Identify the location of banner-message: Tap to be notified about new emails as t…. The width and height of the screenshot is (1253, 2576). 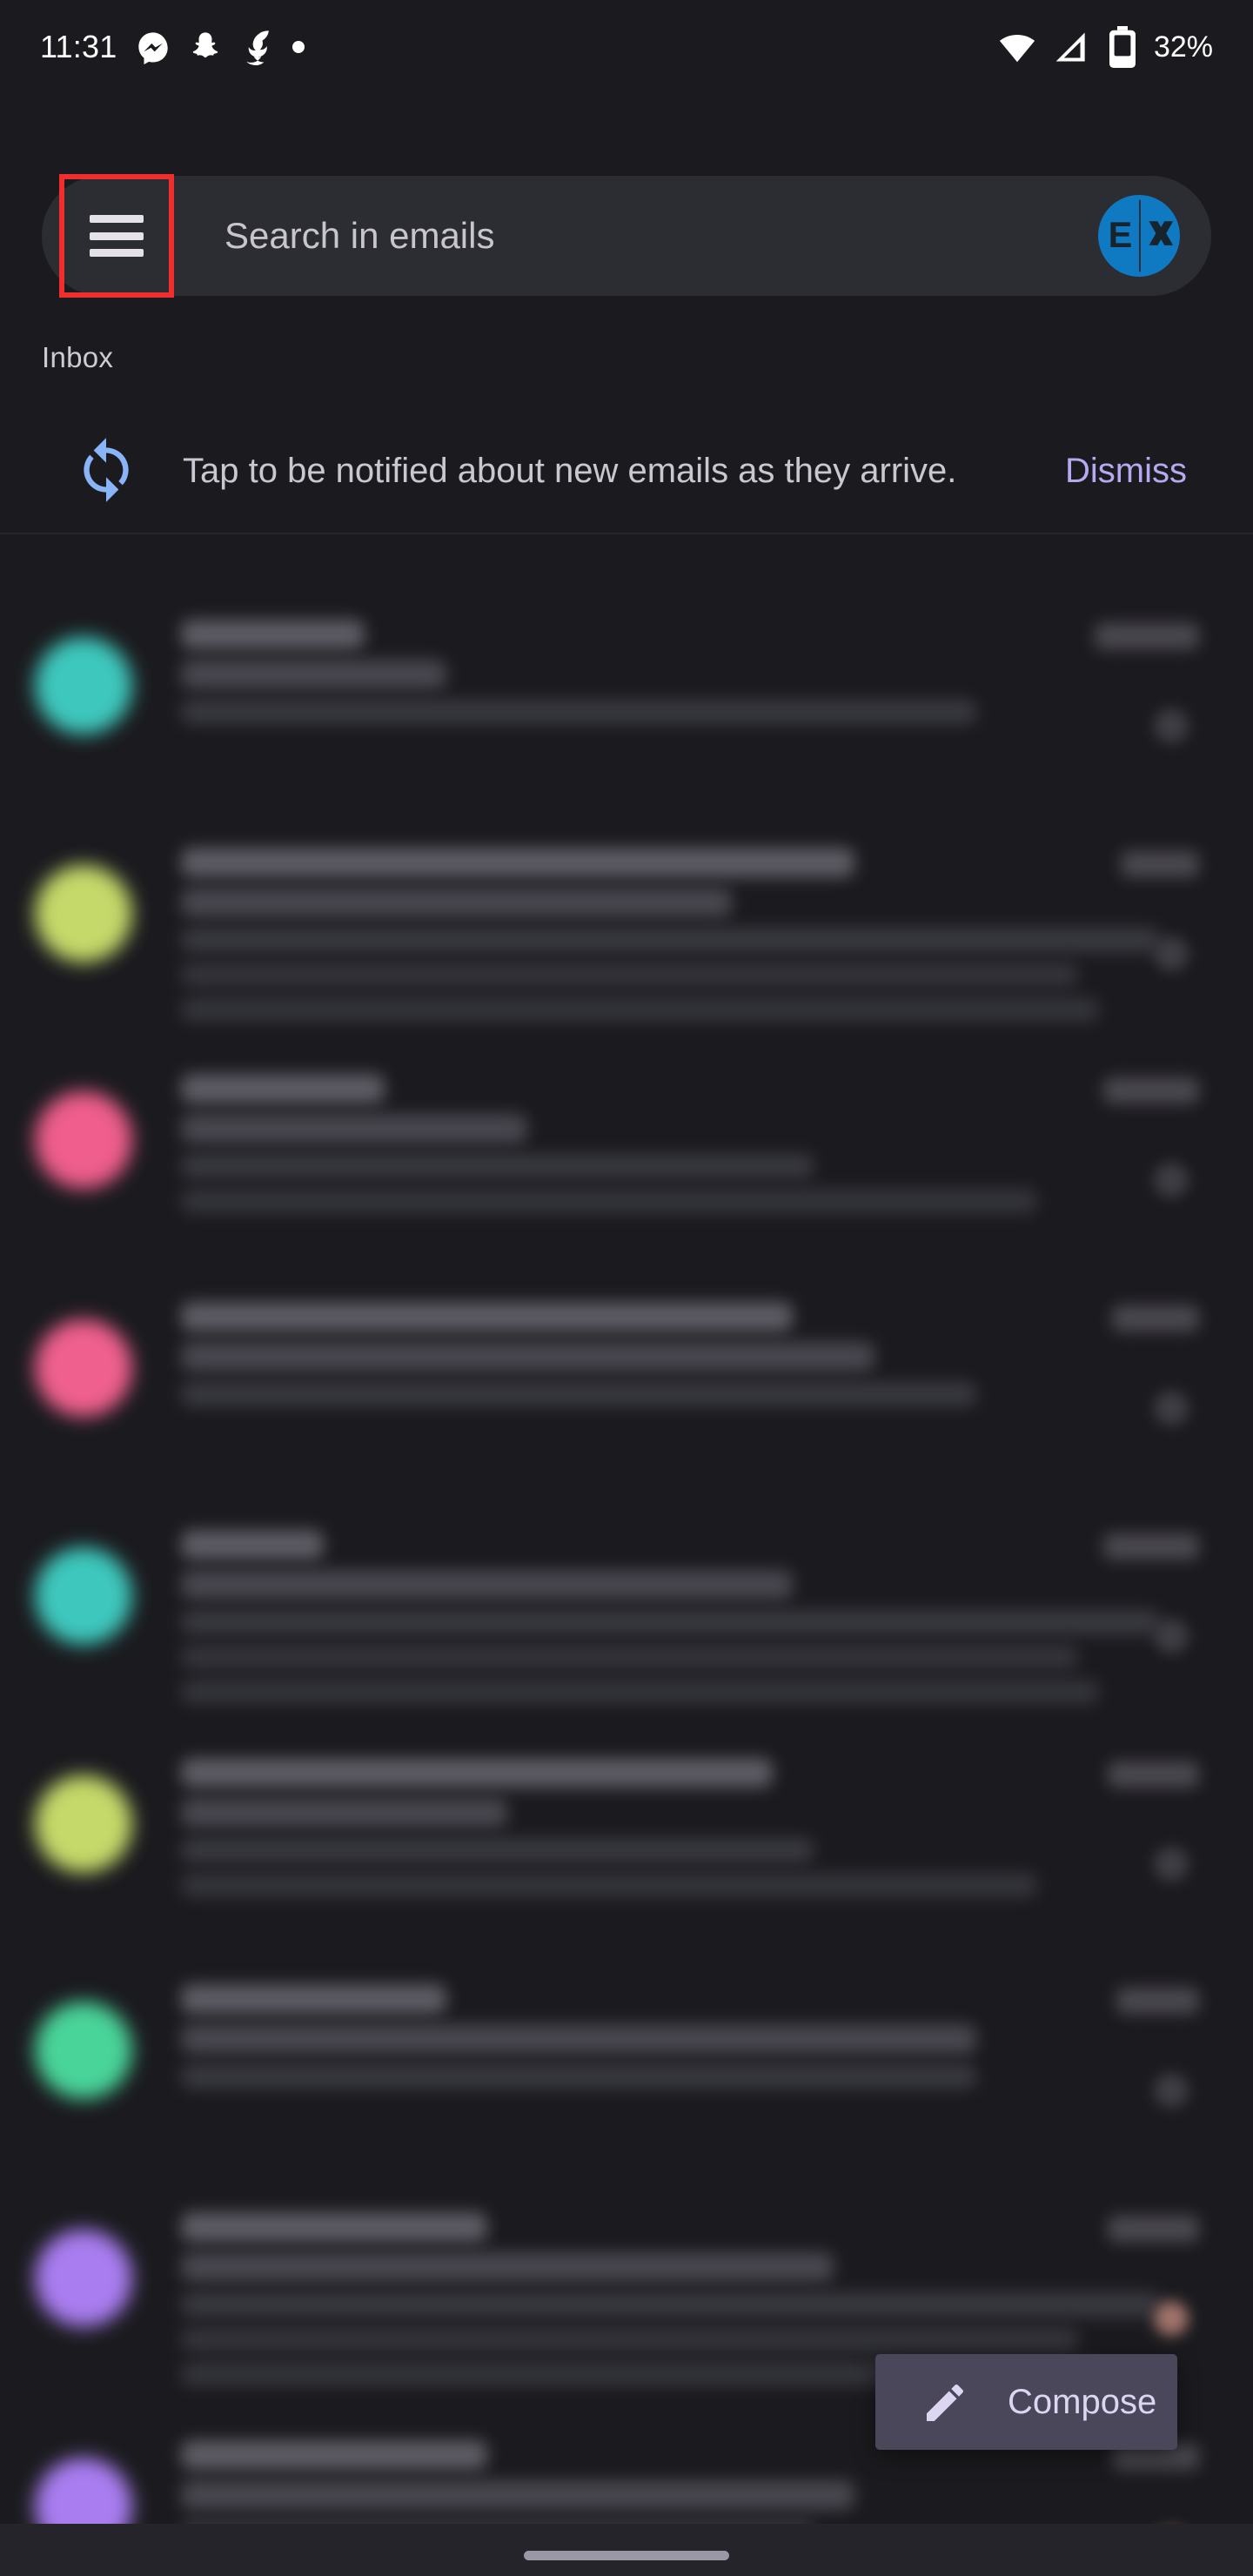
(570, 470).